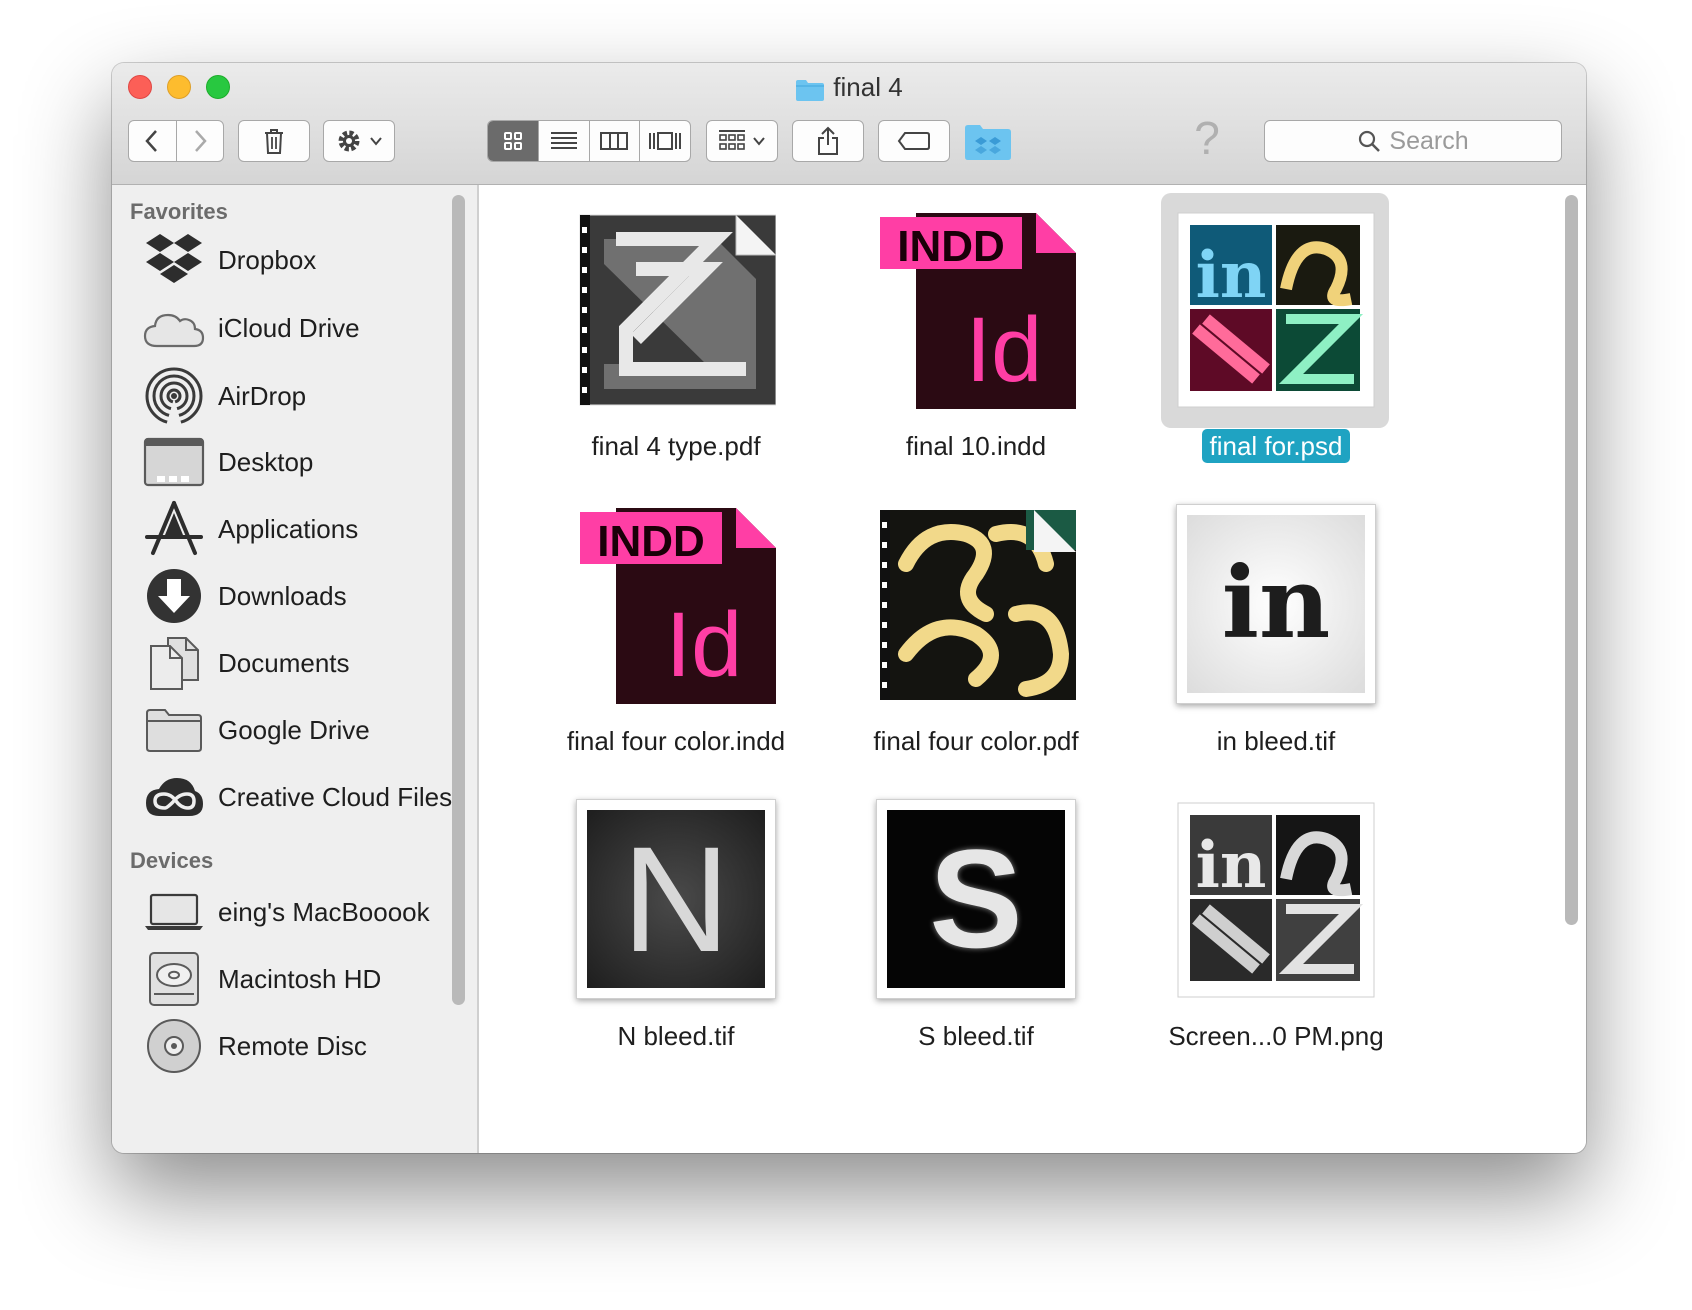 This screenshot has height=1310, width=1692. I want to click on chevron-left-icon, so click(151, 141).